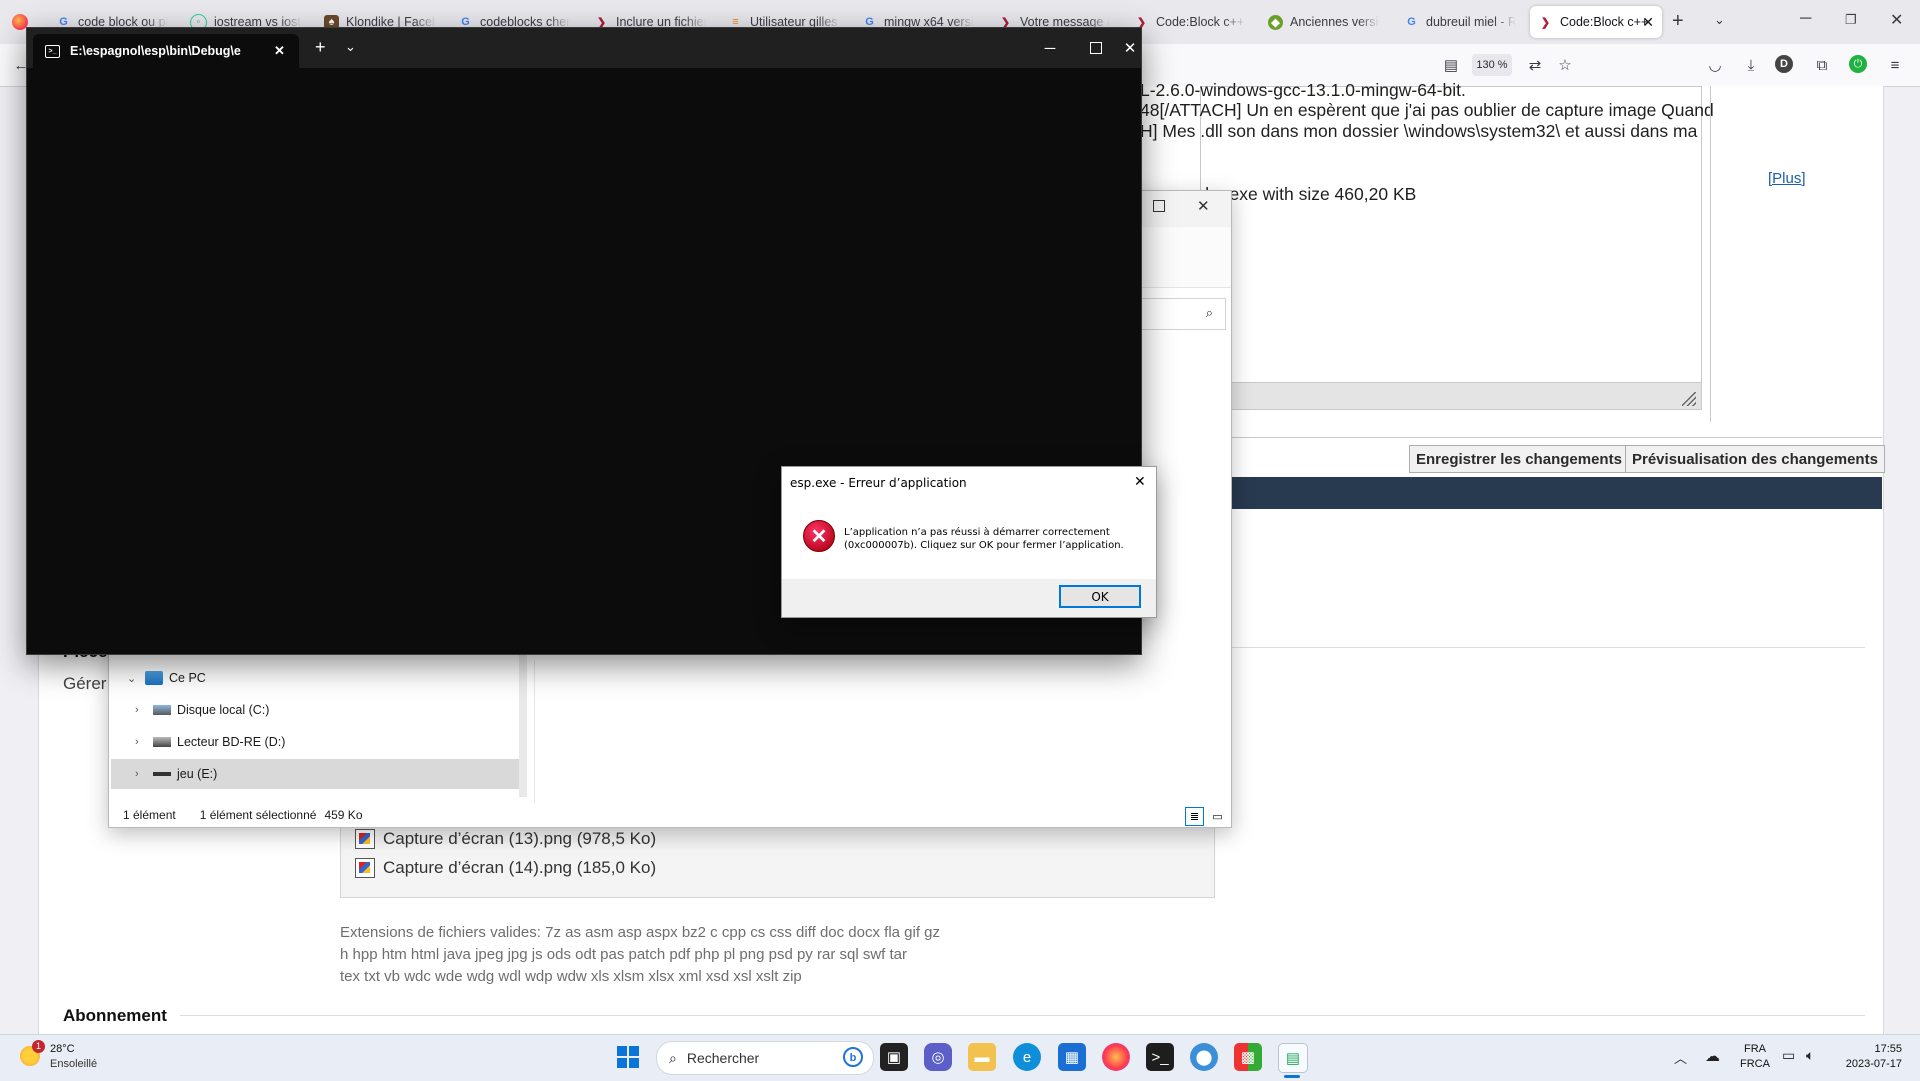 The image size is (1920, 1081). Describe the element at coordinates (1116, 1057) in the screenshot. I see `firefox-icon` at that location.